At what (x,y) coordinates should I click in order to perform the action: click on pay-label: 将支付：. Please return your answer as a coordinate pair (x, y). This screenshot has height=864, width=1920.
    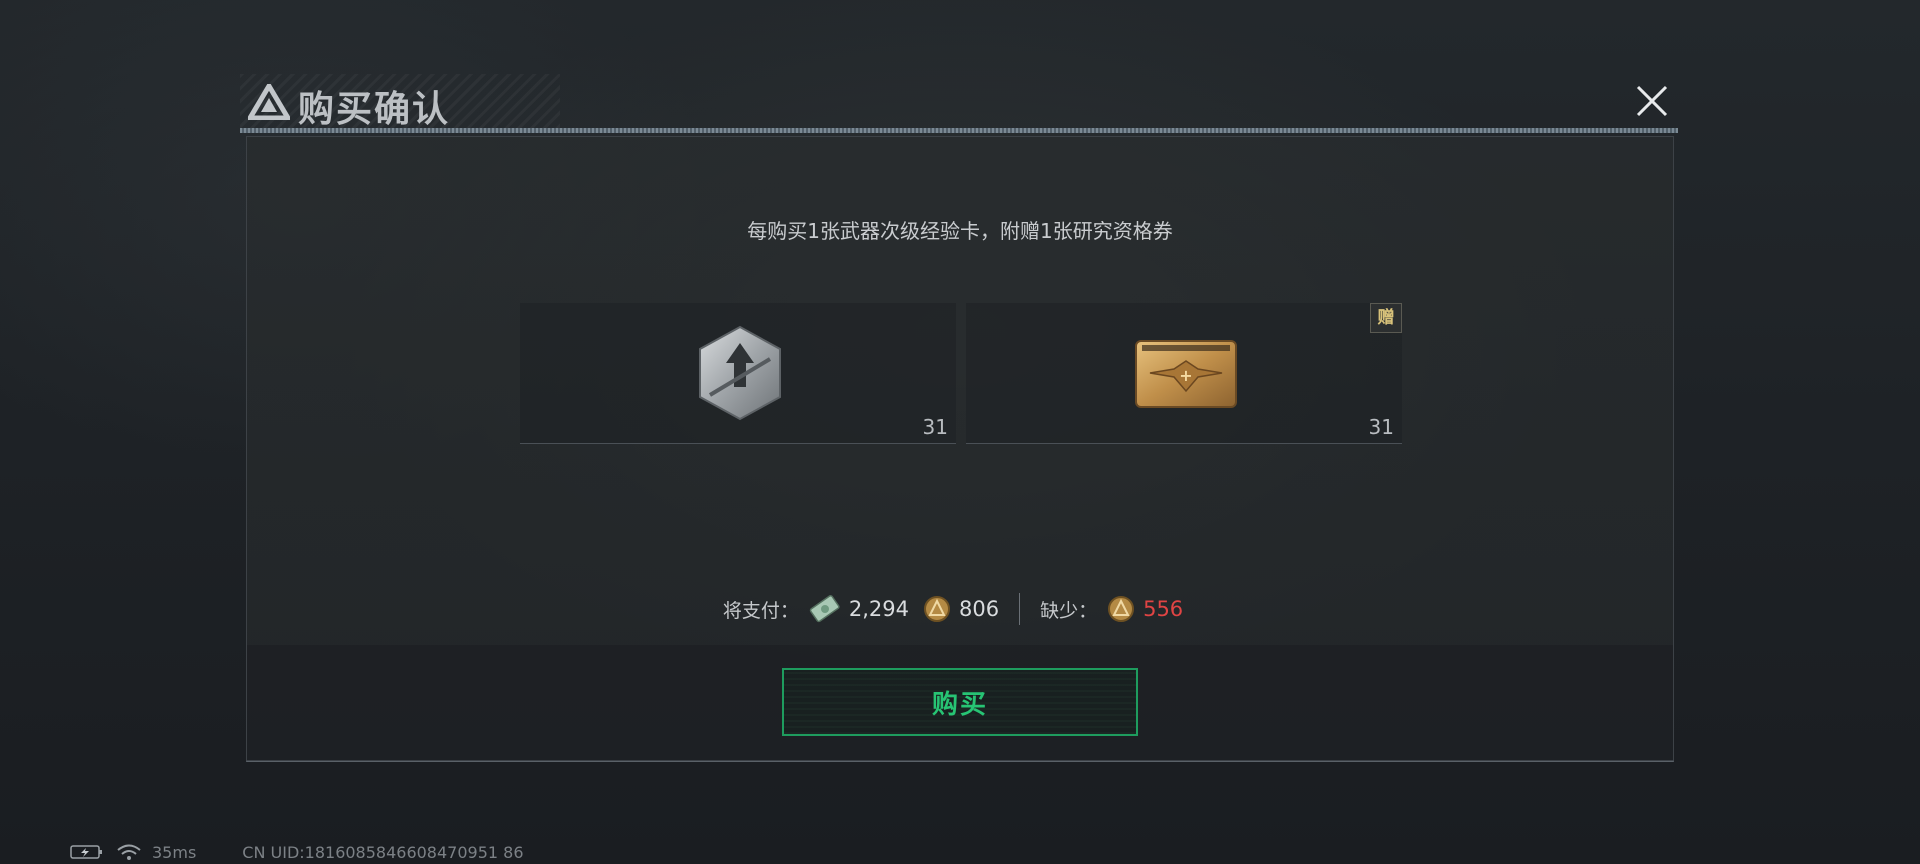
    Looking at the image, I should click on (760, 610).